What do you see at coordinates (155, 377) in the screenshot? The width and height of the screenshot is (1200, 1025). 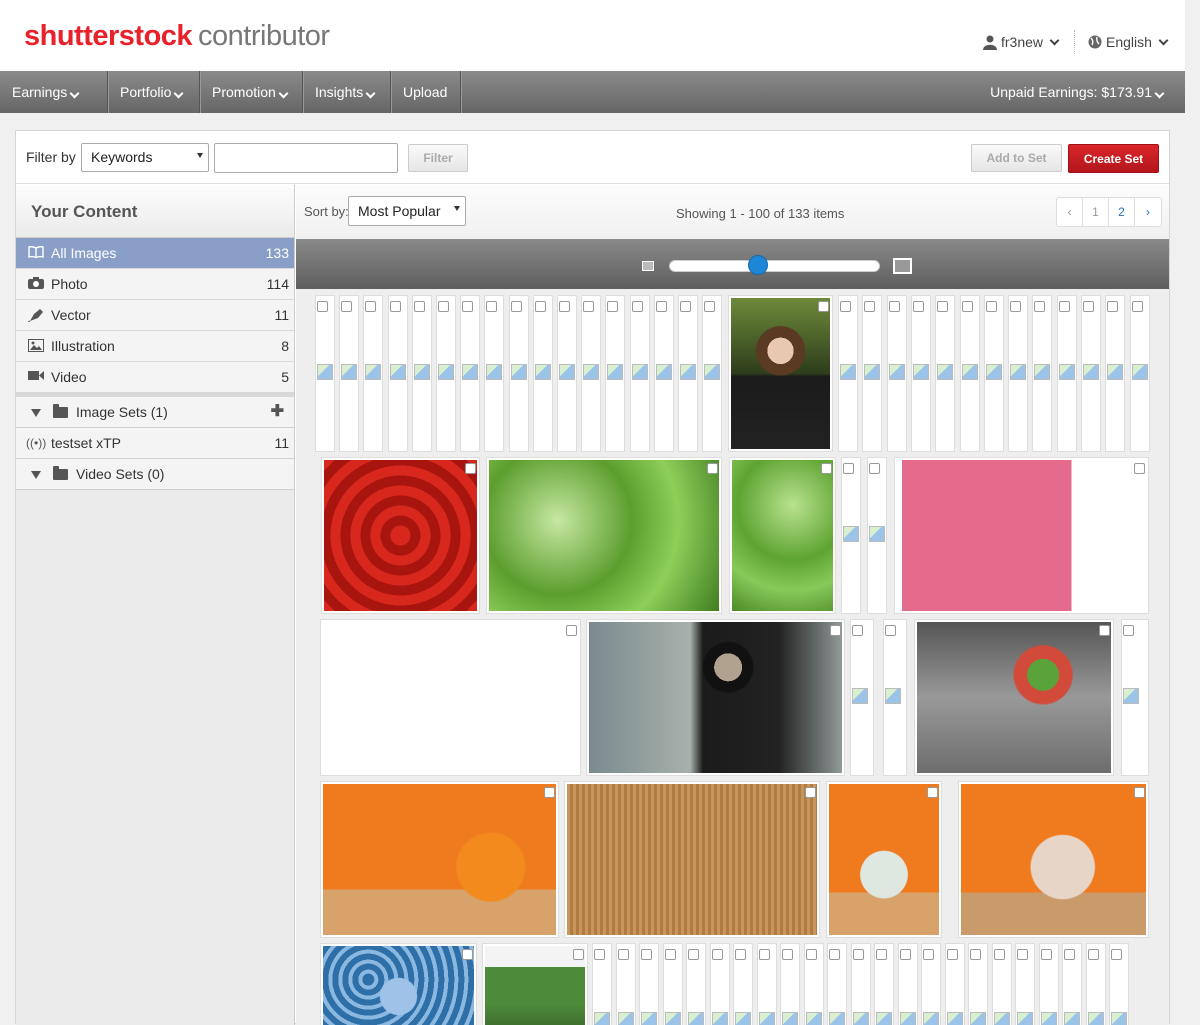 I see `sidebar-item-video: Video 5` at bounding box center [155, 377].